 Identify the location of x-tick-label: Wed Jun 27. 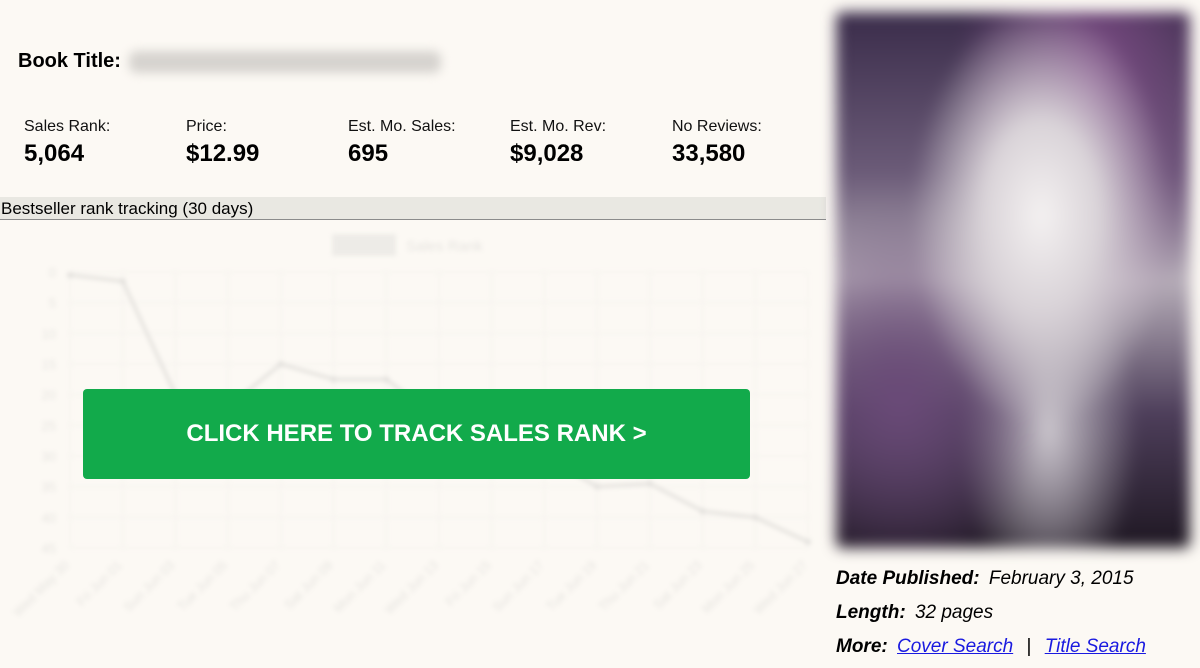
(780, 587).